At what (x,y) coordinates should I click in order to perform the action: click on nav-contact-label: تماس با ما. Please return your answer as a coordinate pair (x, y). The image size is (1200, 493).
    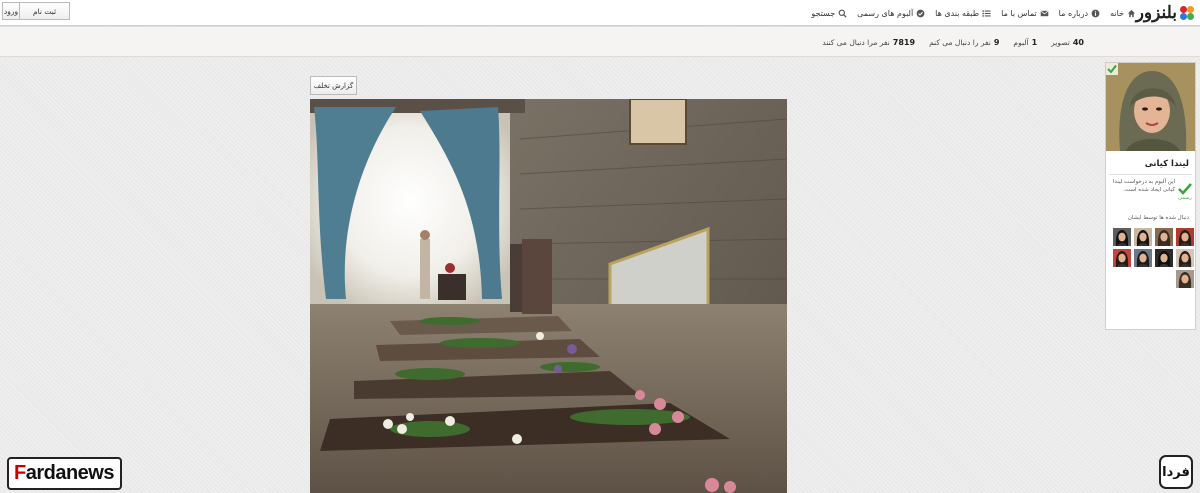
    Looking at the image, I should click on (1019, 13).